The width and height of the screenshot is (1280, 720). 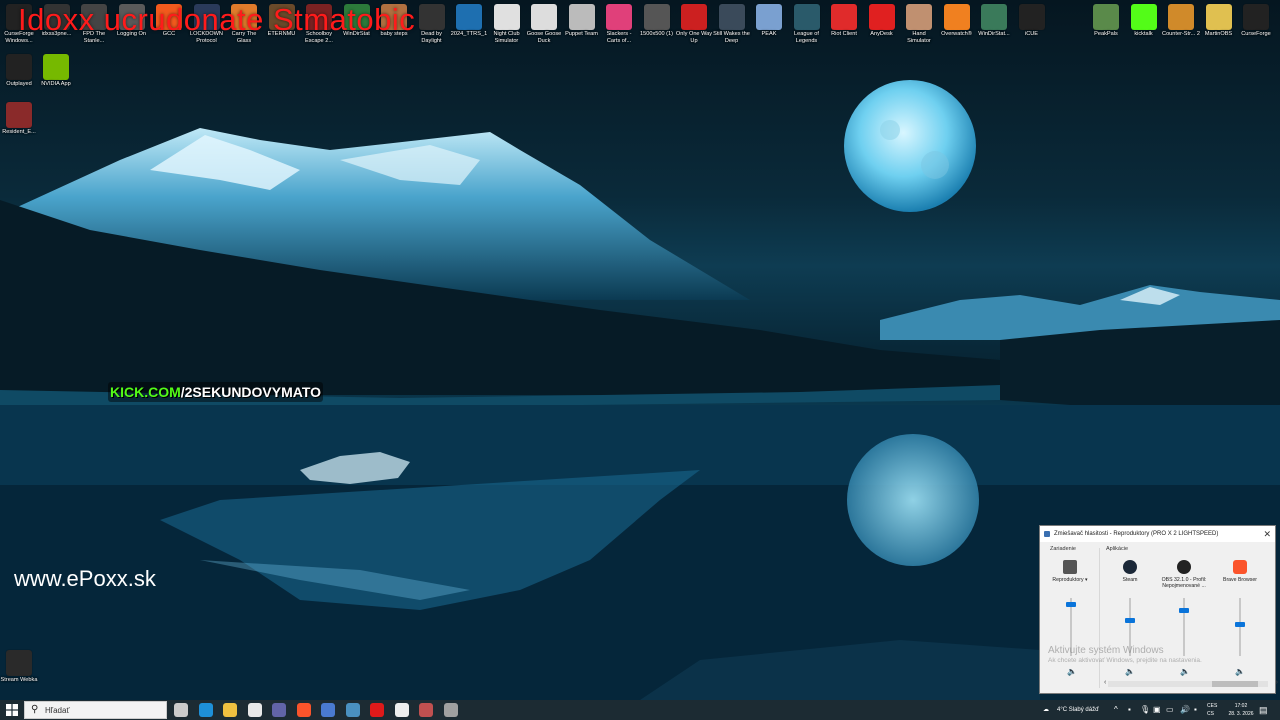 I want to click on store-icon, so click(x=254, y=710).